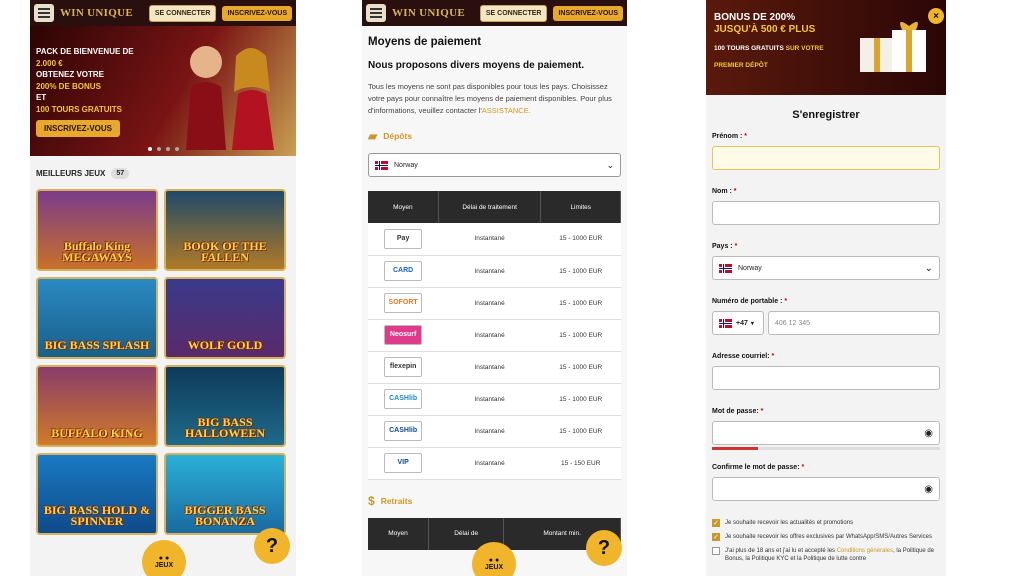  What do you see at coordinates (225, 318) in the screenshot?
I see `game-tile: WOLF GOLD` at bounding box center [225, 318].